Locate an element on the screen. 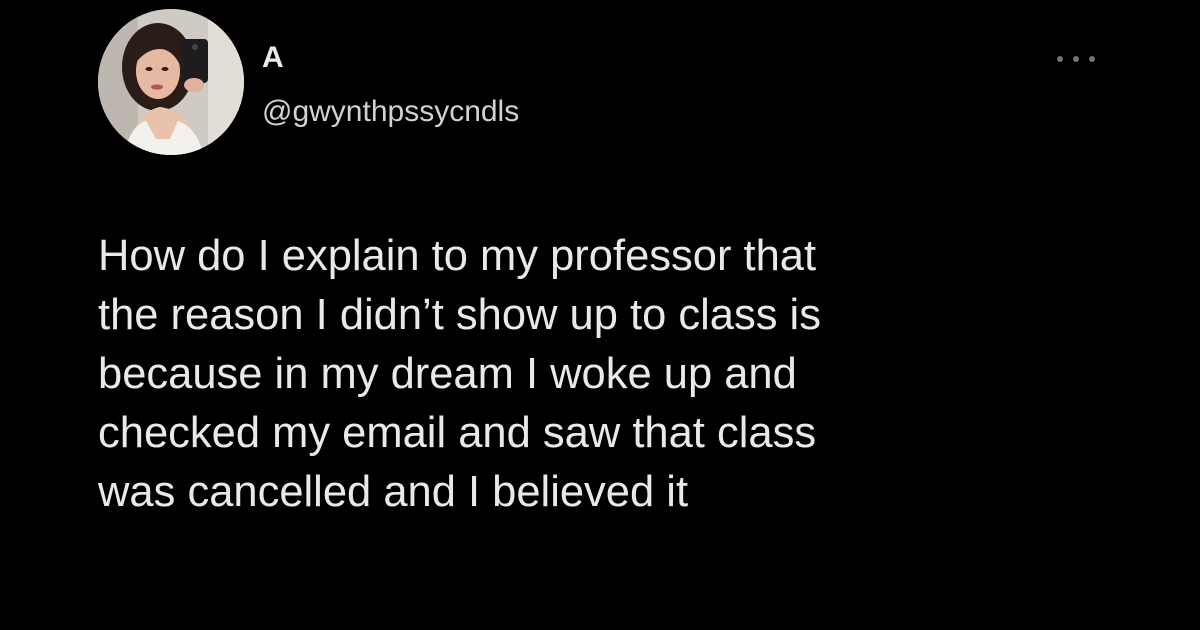 Image resolution: width=1200 pixels, height=630 pixels. tweet-text-line: How do I explain to my professor that is located at coordinates (457, 256).